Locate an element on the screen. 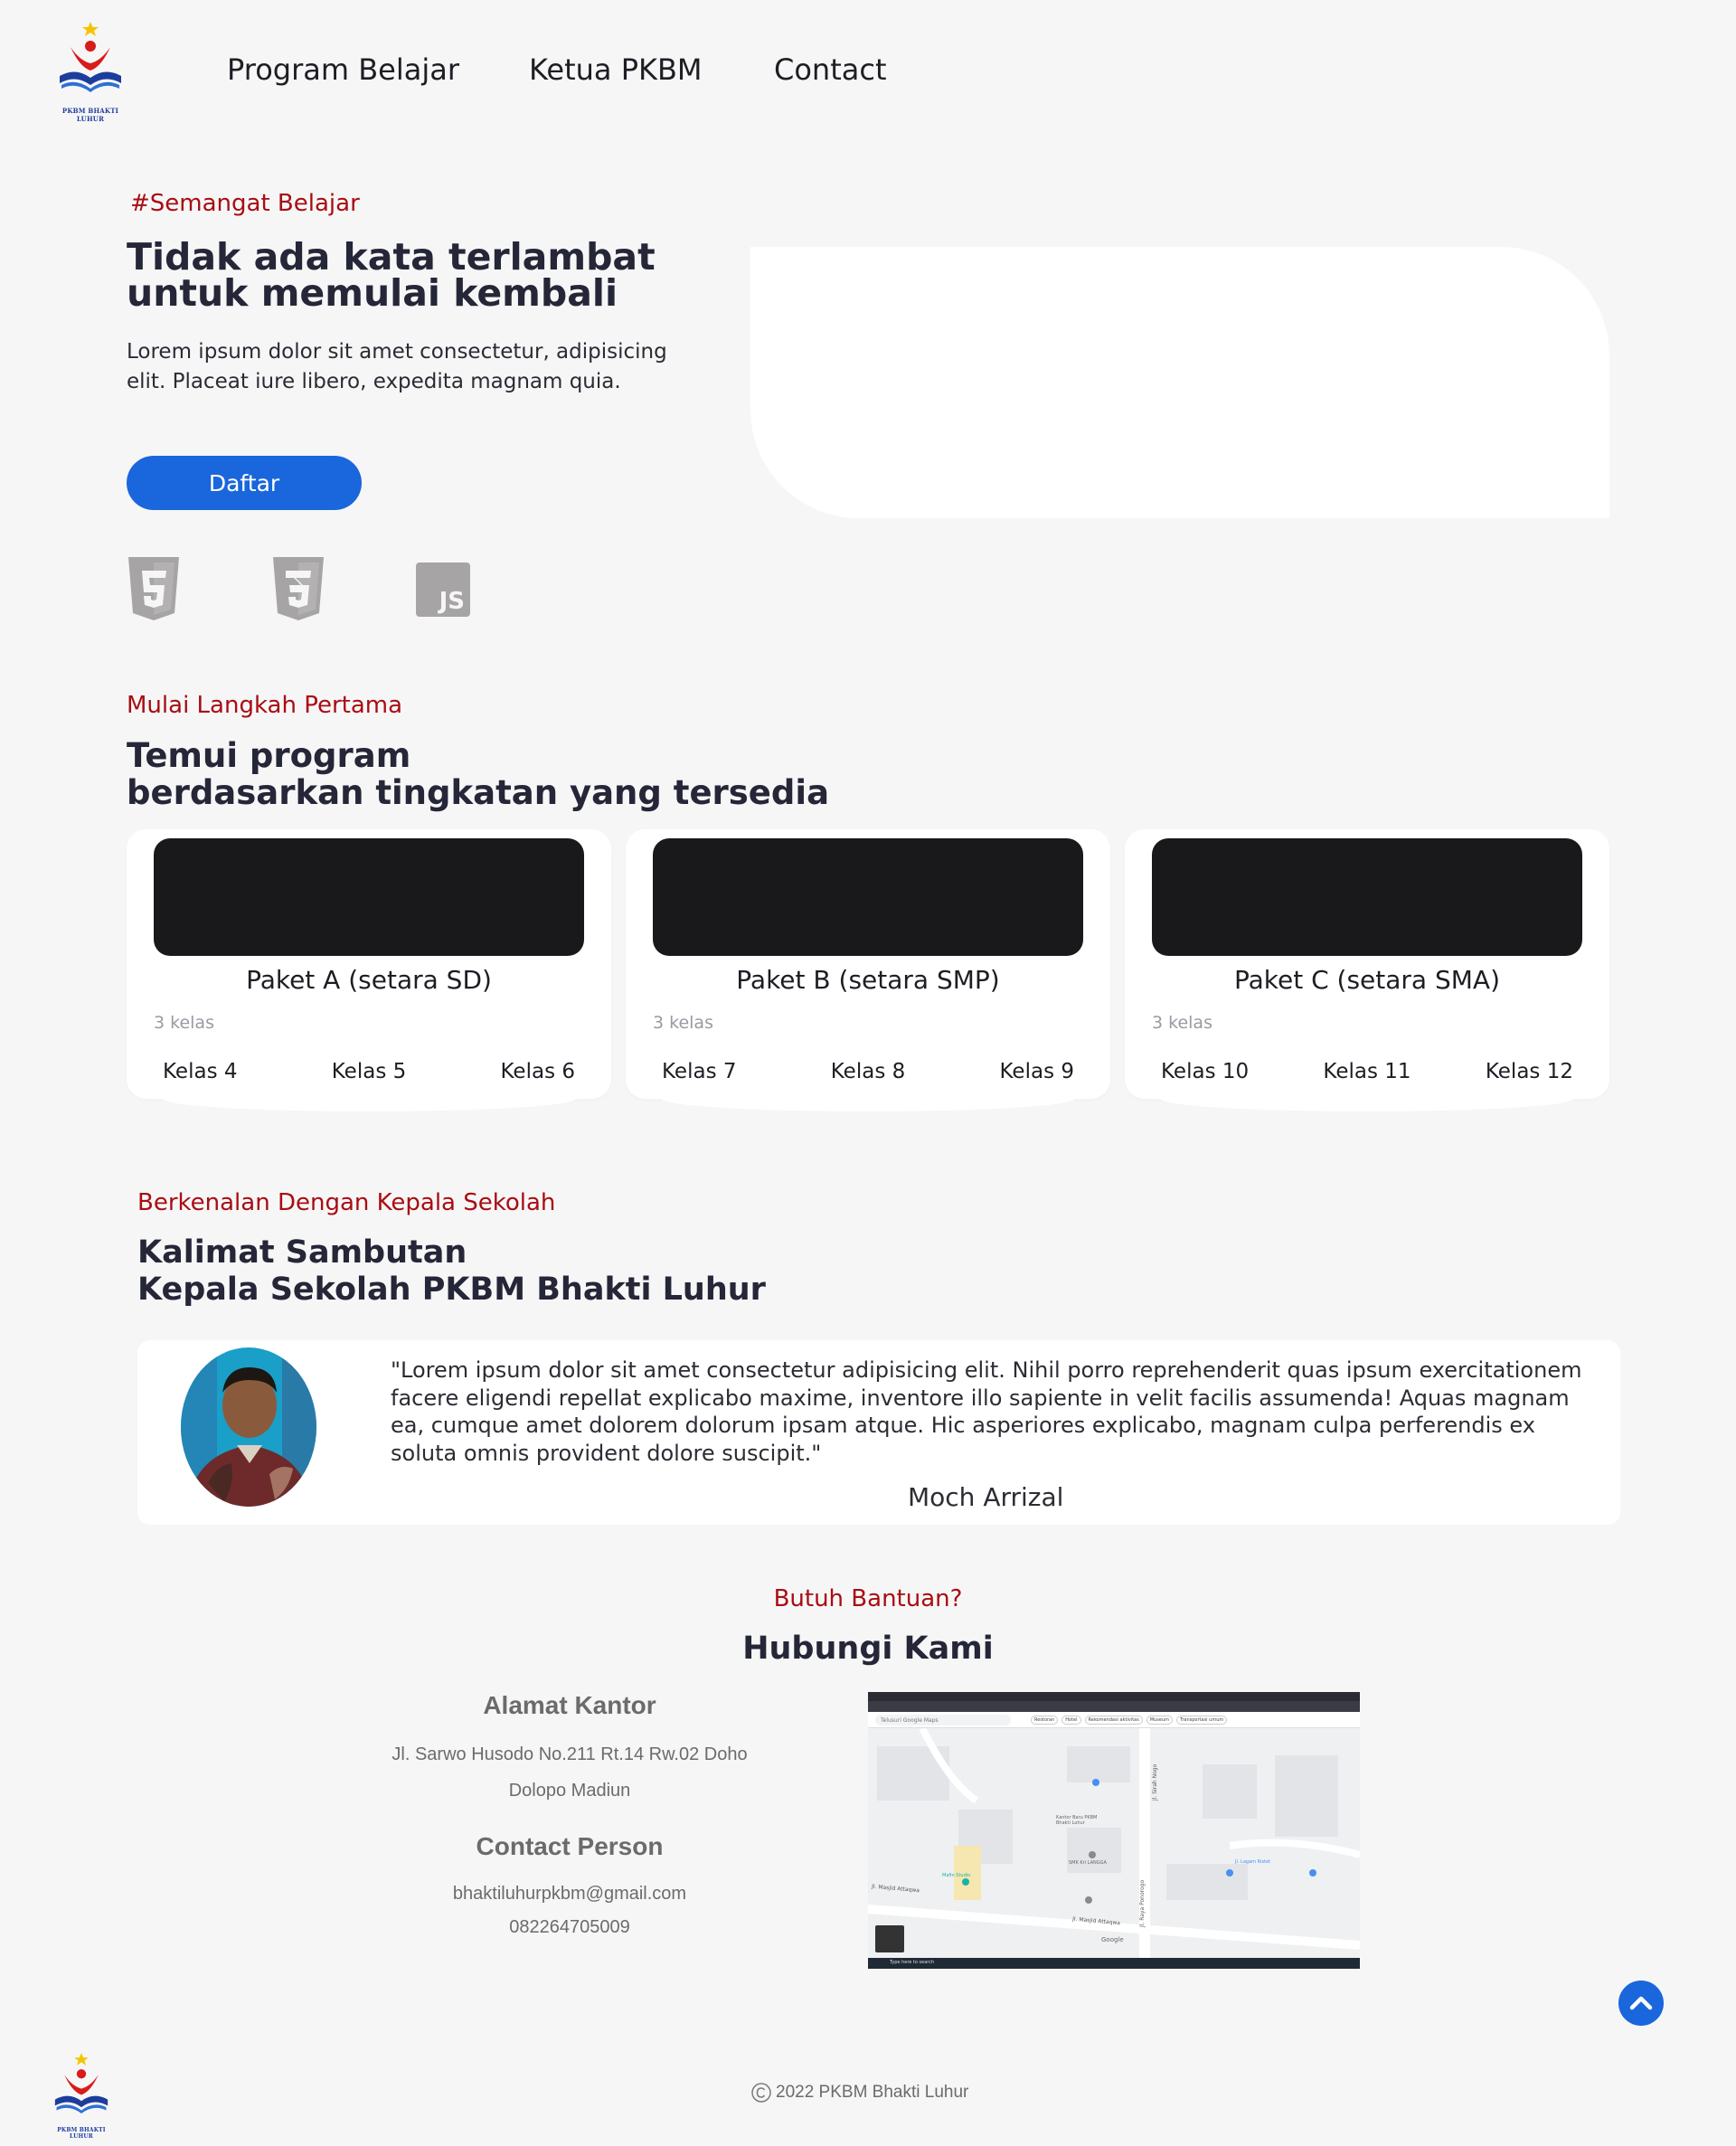  footer-copyright: 2022 PKBM Bhakti Luhur is located at coordinates (859, 2092).